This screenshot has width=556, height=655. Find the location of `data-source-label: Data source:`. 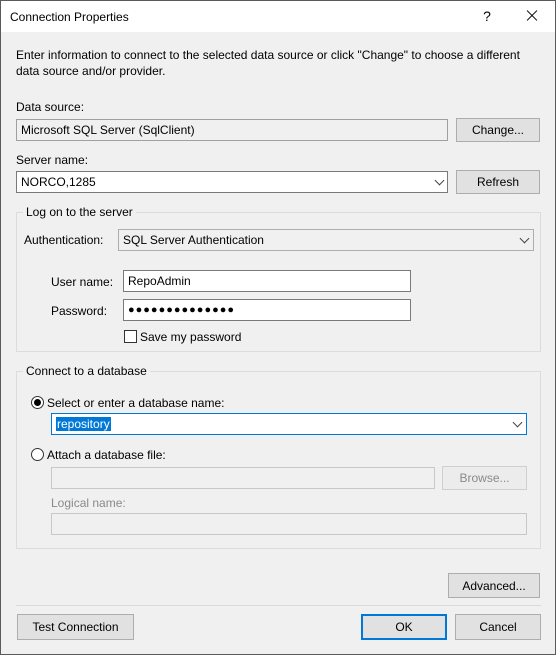

data-source-label: Data source: is located at coordinates (50, 107).